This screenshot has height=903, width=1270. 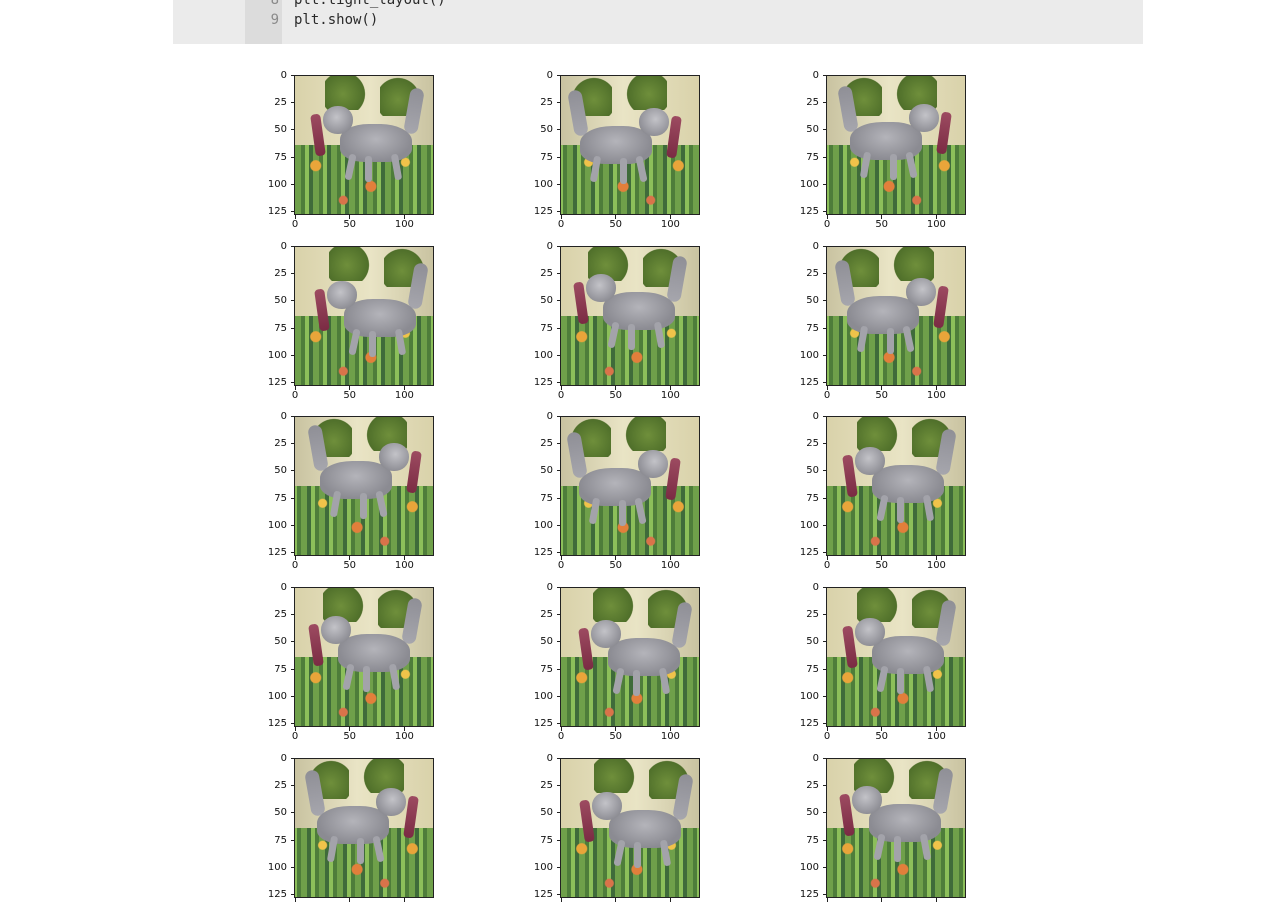 I want to click on y-tick-label: 125, so click(x=277, y=895).